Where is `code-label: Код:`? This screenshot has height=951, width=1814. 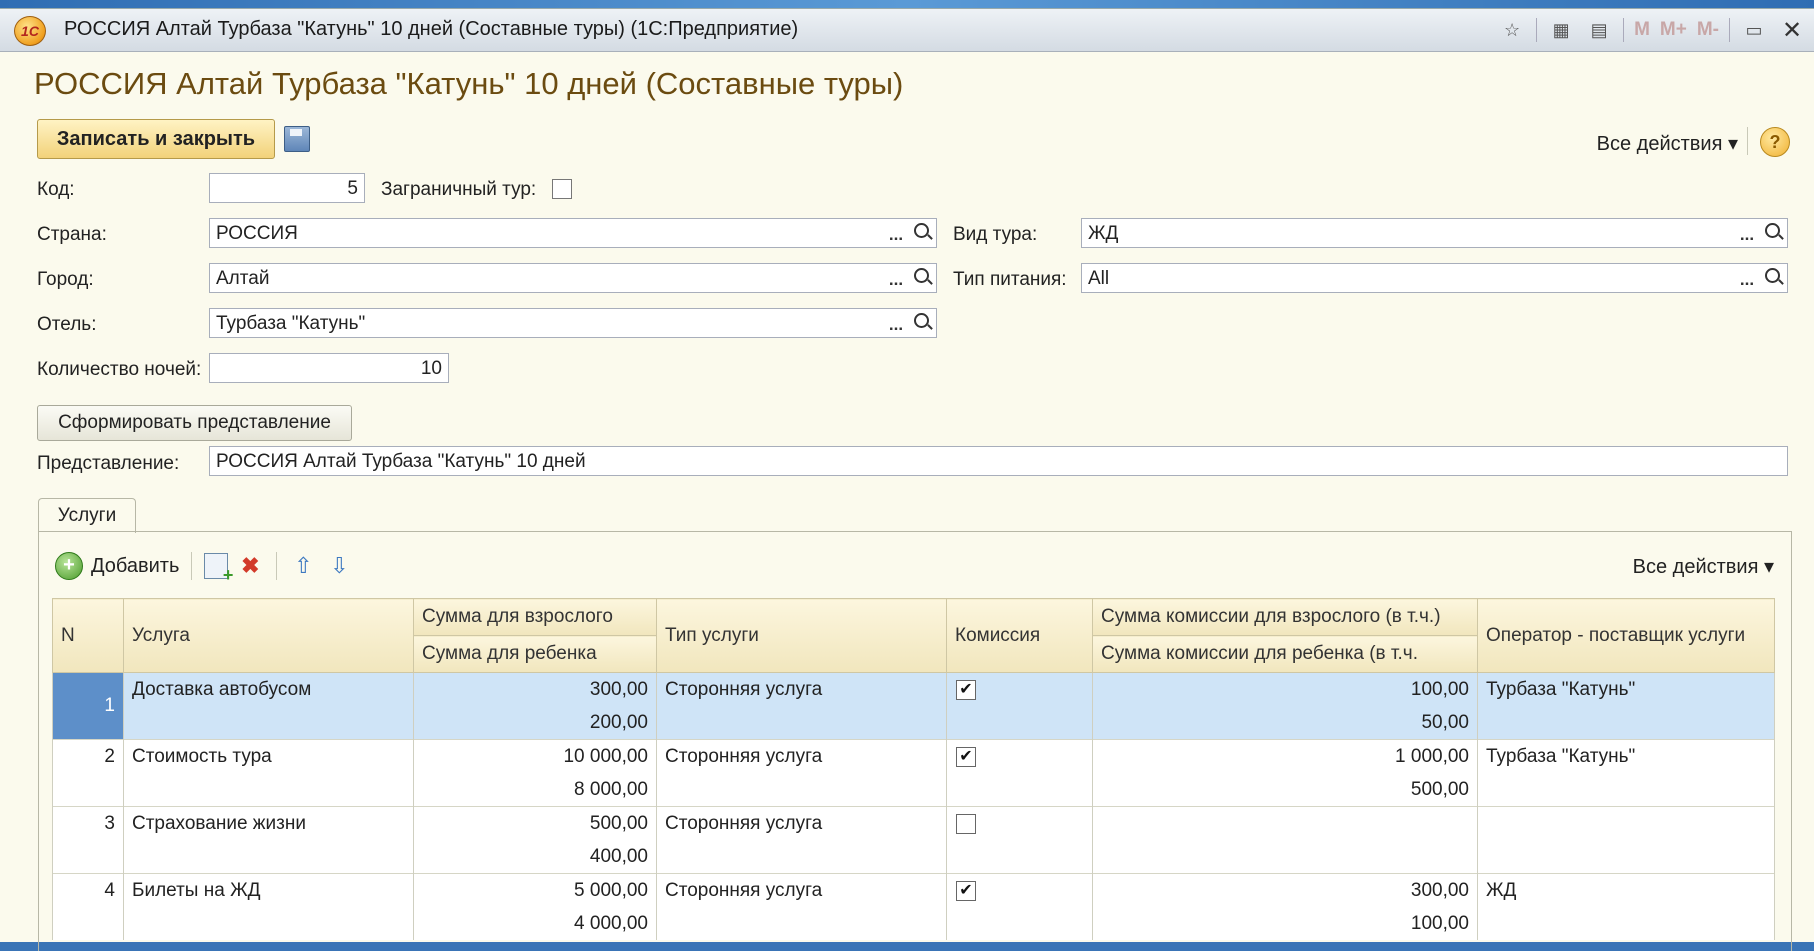 code-label: Код: is located at coordinates (56, 189).